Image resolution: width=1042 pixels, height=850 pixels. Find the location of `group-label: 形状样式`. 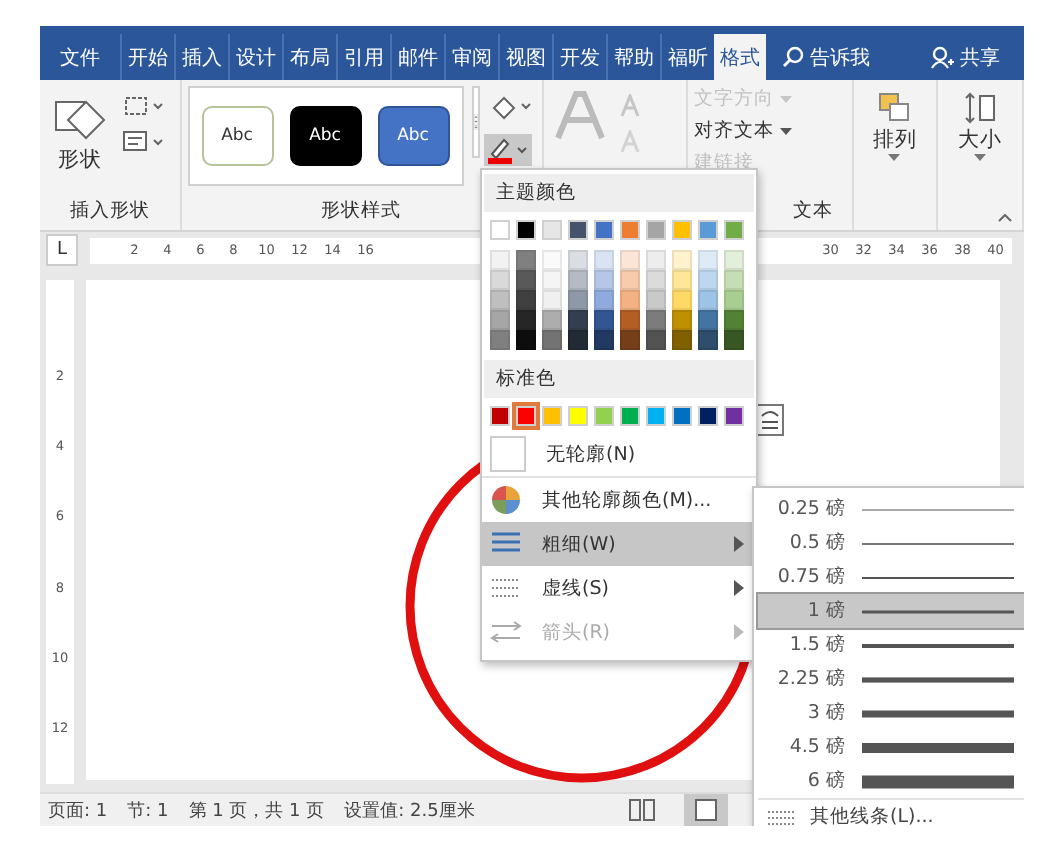

group-label: 形状样式 is located at coordinates (361, 212).